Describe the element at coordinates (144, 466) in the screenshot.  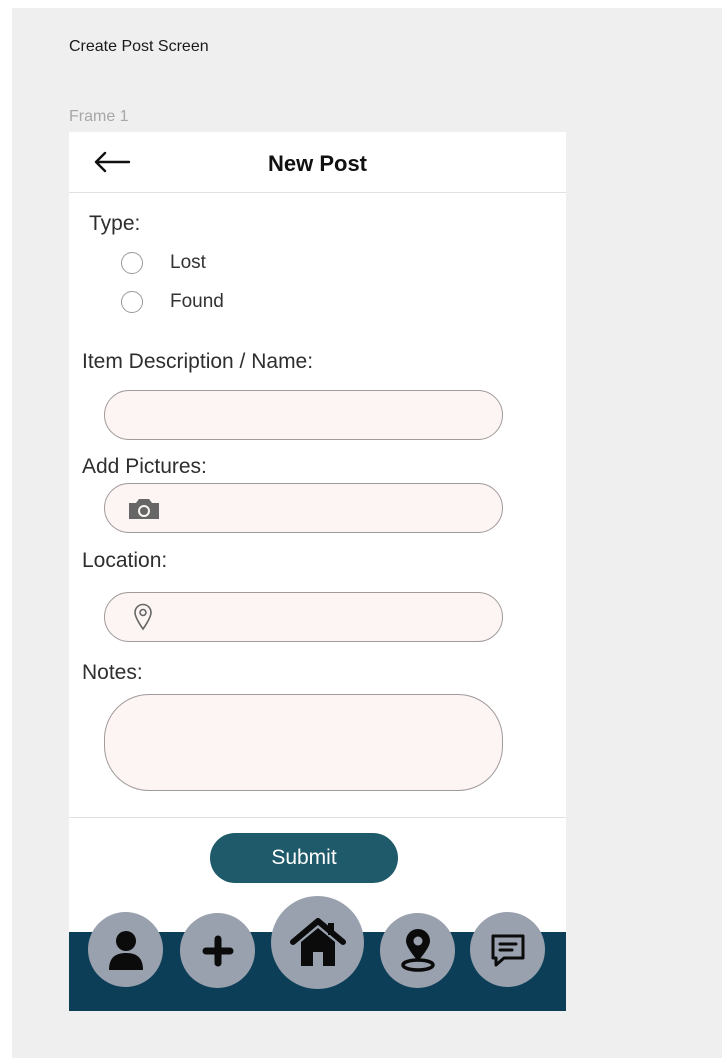
I see `pictures-label: Add Pictures:` at that location.